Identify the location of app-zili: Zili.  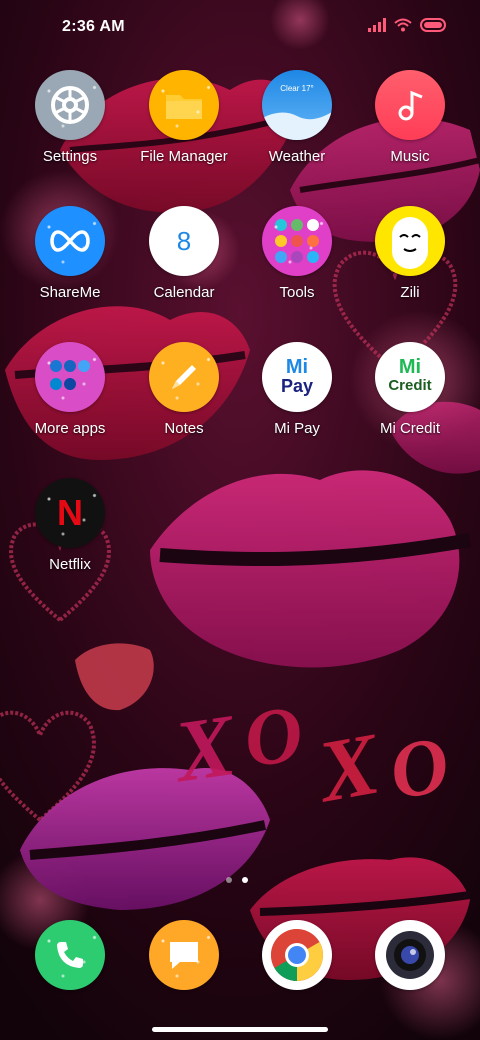
(410, 266).